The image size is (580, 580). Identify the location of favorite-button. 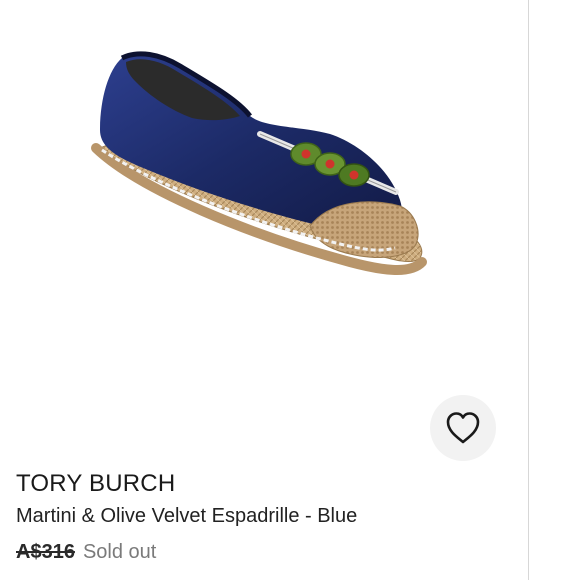
(463, 428).